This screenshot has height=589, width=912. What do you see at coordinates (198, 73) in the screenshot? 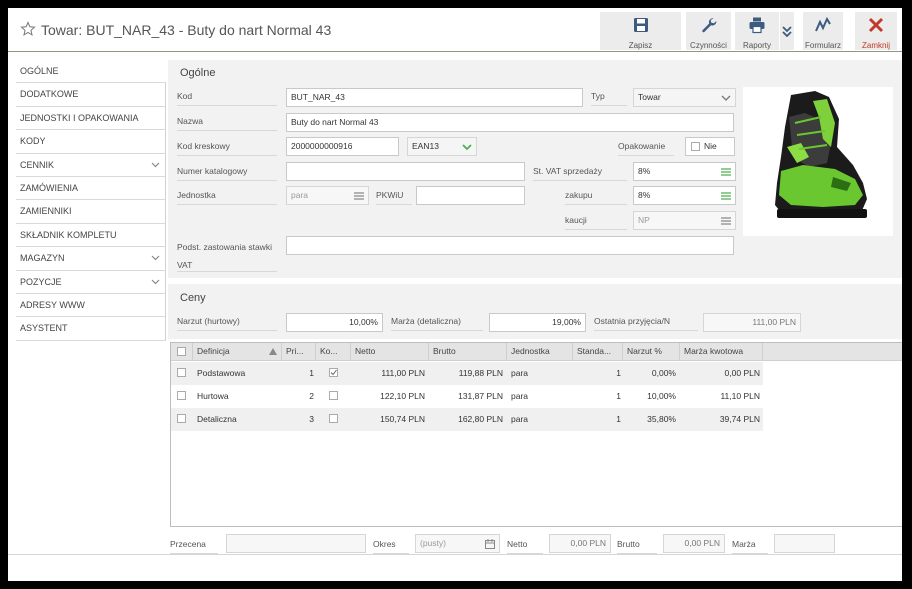
I see `general-section-title: Ogólne` at bounding box center [198, 73].